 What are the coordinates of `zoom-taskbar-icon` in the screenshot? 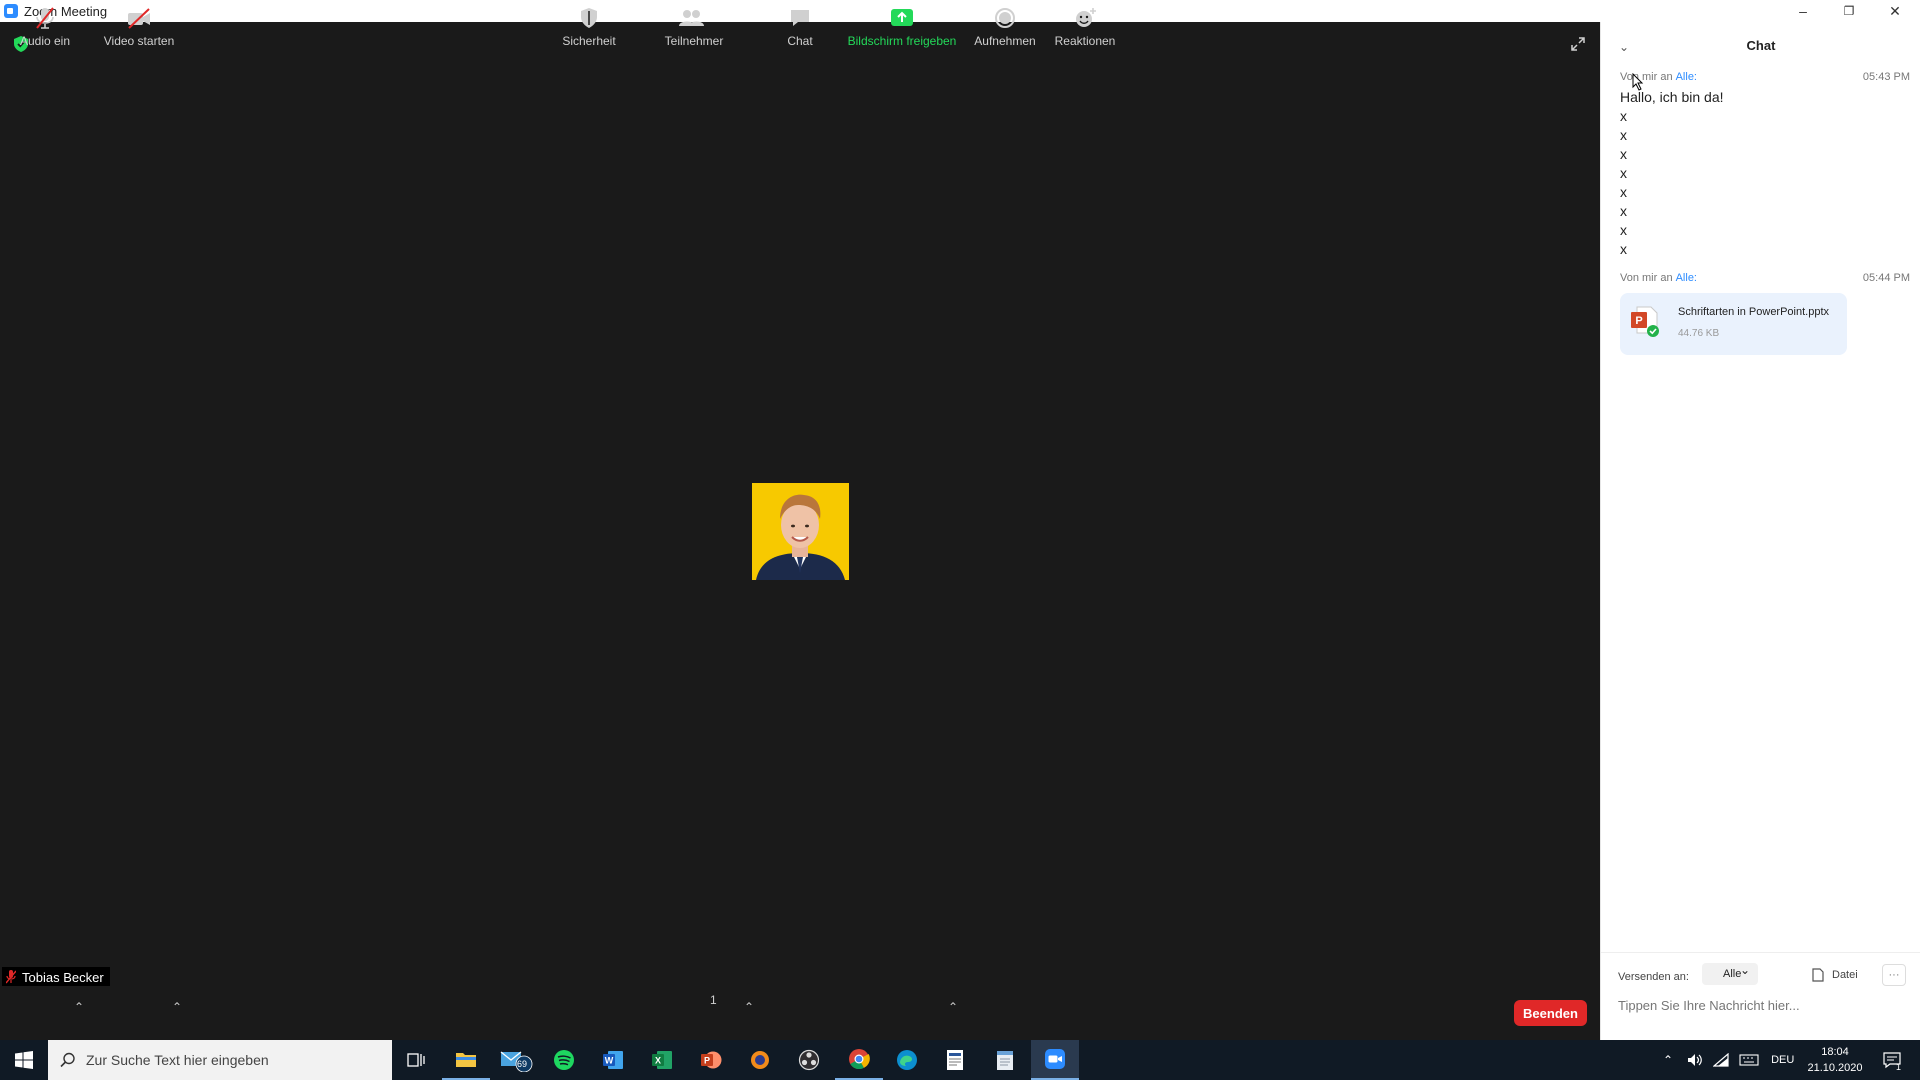 It's located at (1055, 1060).